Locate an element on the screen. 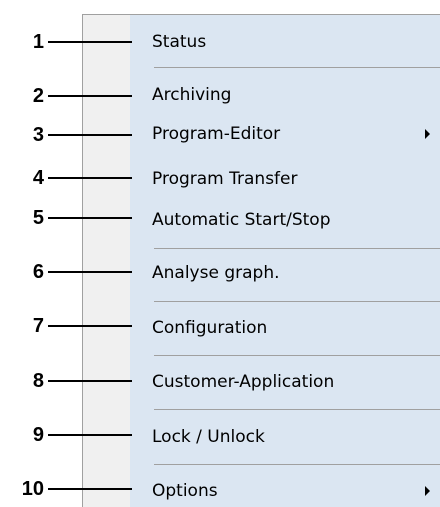 This screenshot has height=507, width=440. callout-5: 5 is located at coordinates (66, 217).